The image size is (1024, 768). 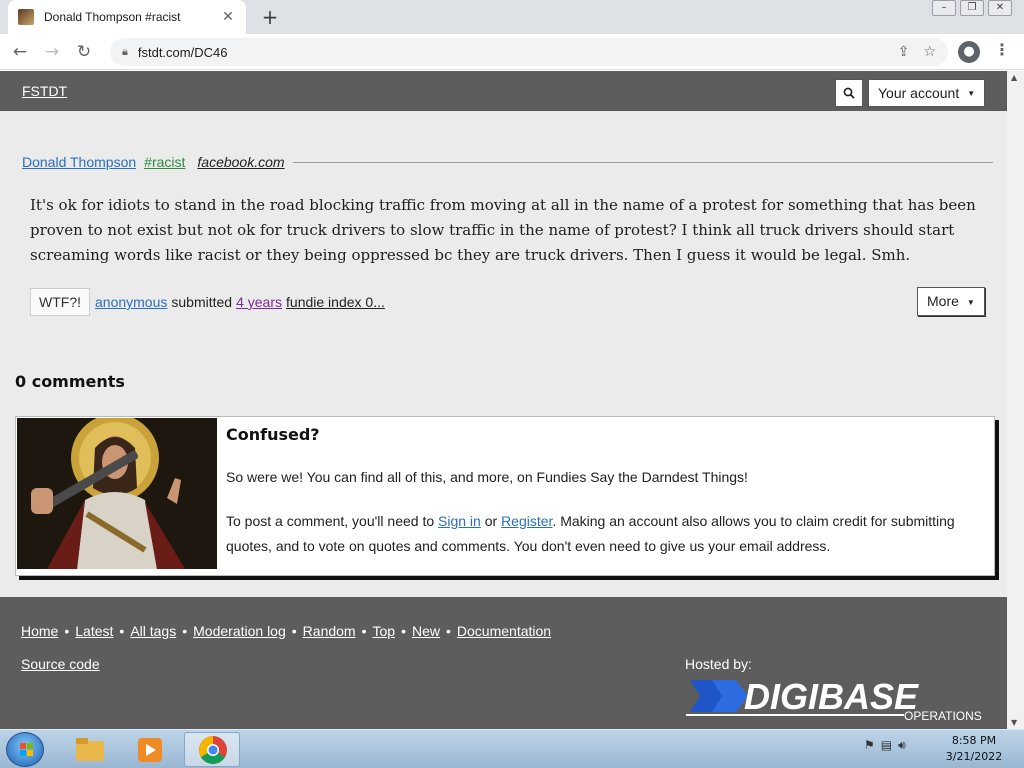 I want to click on quote-byline: Donald Thompson #racist facebook.com, so click(x=507, y=162).